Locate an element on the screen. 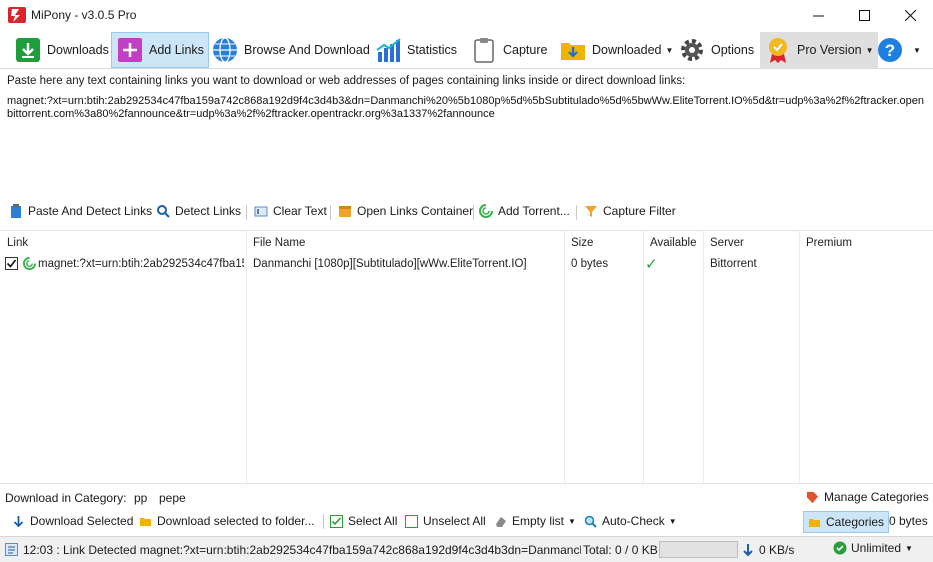 The image size is (933, 562). statistics-button: Statistics is located at coordinates (415, 50).